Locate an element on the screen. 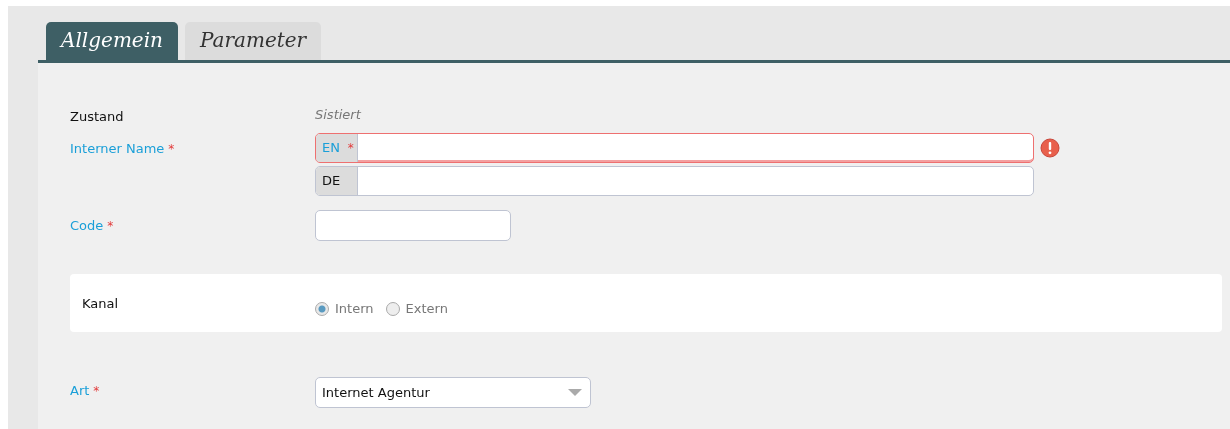  language-tag: DE is located at coordinates (337, 181).